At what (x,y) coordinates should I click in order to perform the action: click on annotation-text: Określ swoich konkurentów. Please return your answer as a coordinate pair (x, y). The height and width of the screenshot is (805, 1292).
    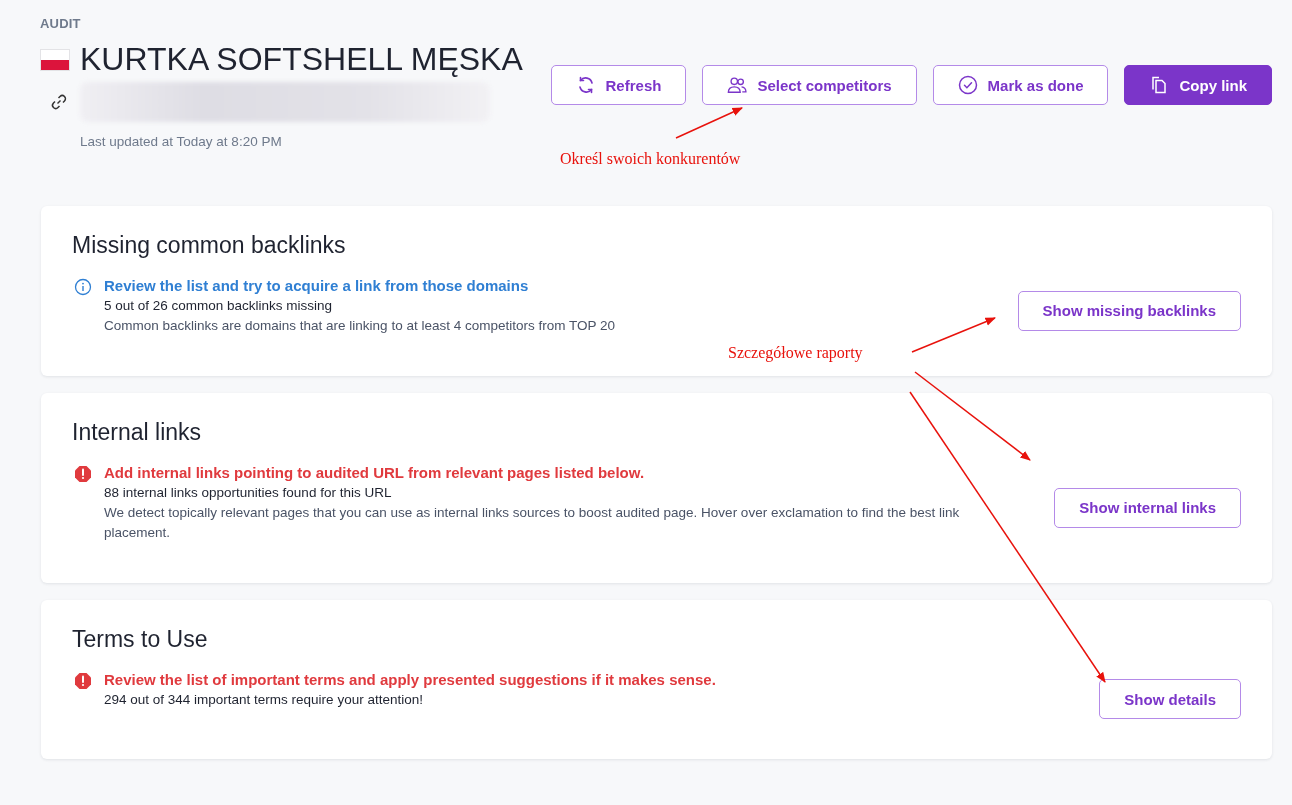
    Looking at the image, I should click on (650, 159).